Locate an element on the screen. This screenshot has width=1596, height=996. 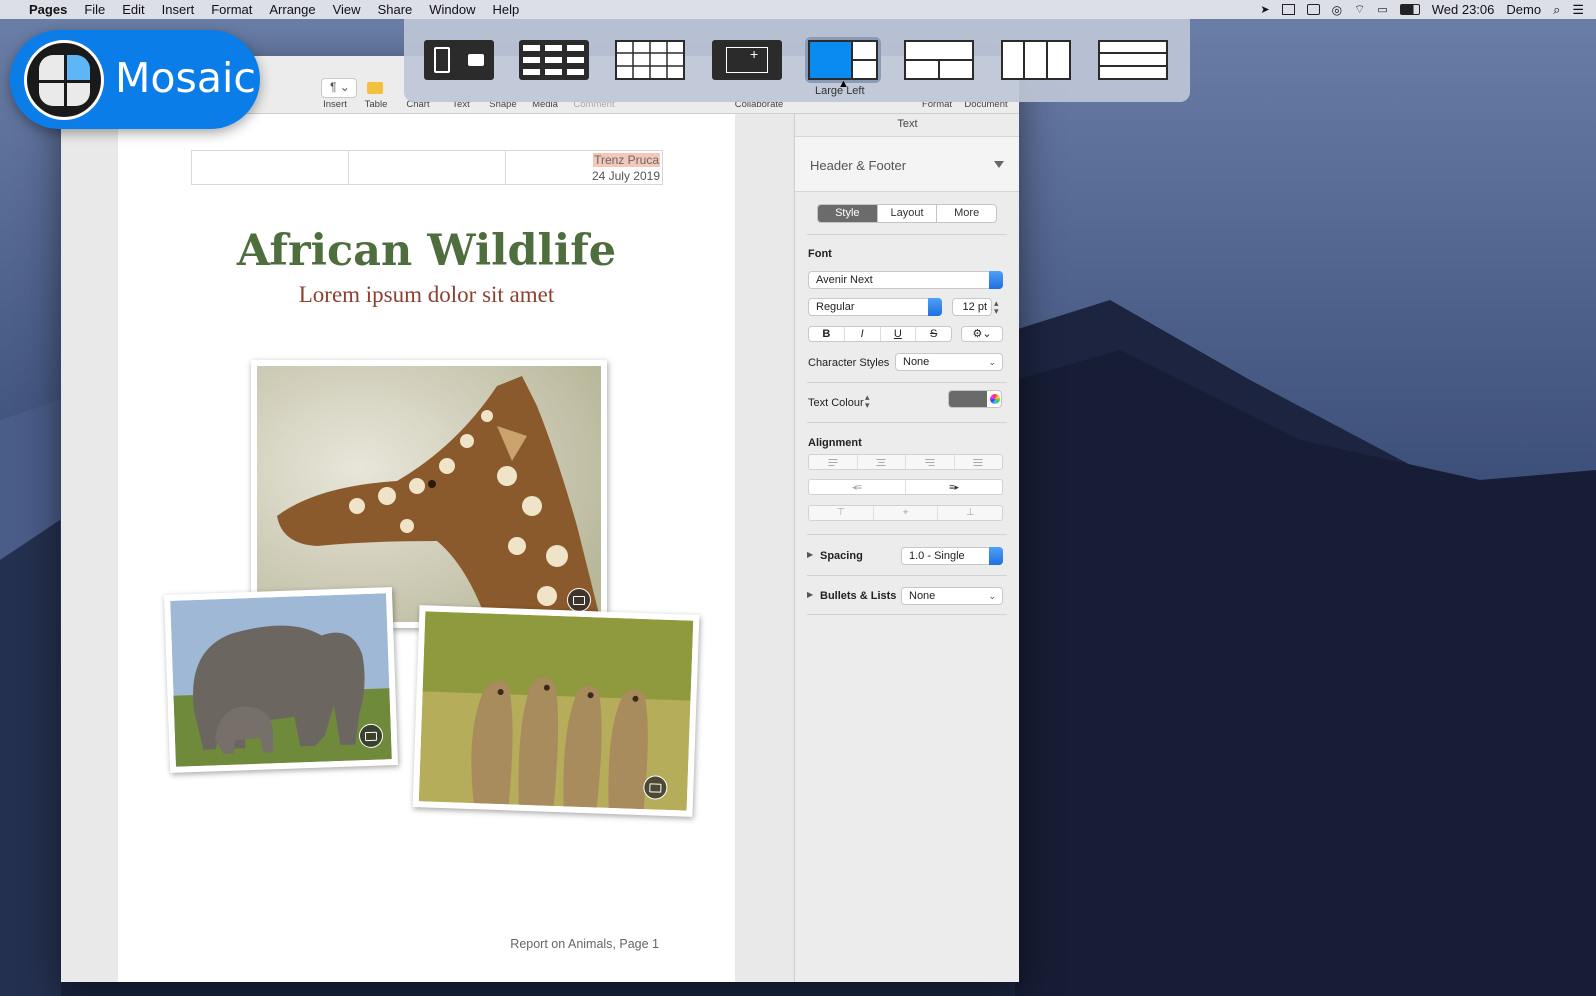
menu-help: Help is located at coordinates (506, 9).